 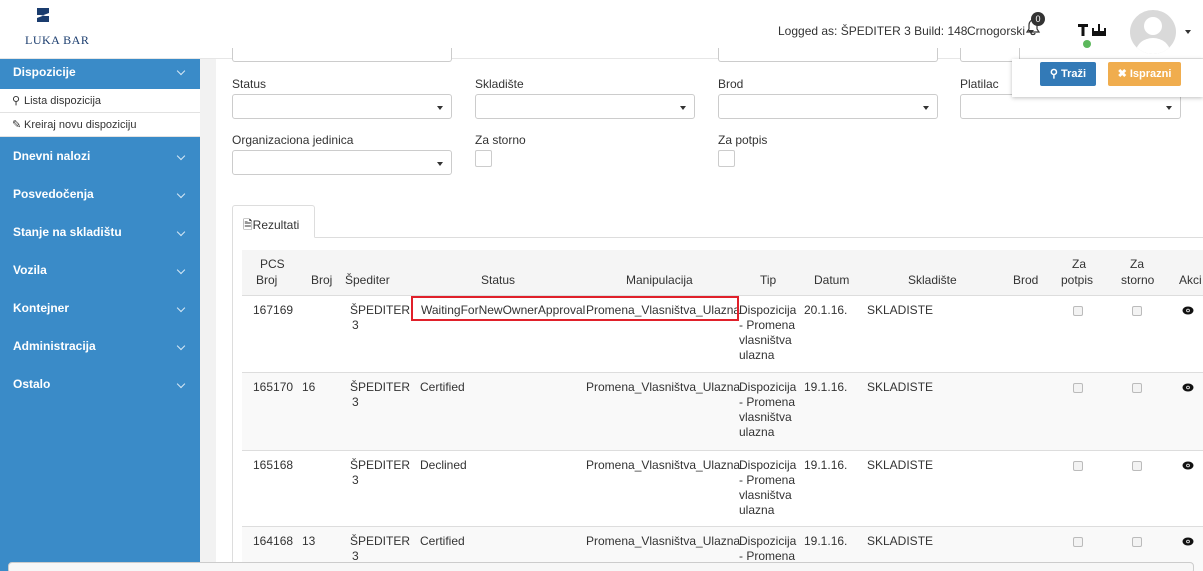 I want to click on company-logo: LUKA BAR, so click(x=58, y=29).